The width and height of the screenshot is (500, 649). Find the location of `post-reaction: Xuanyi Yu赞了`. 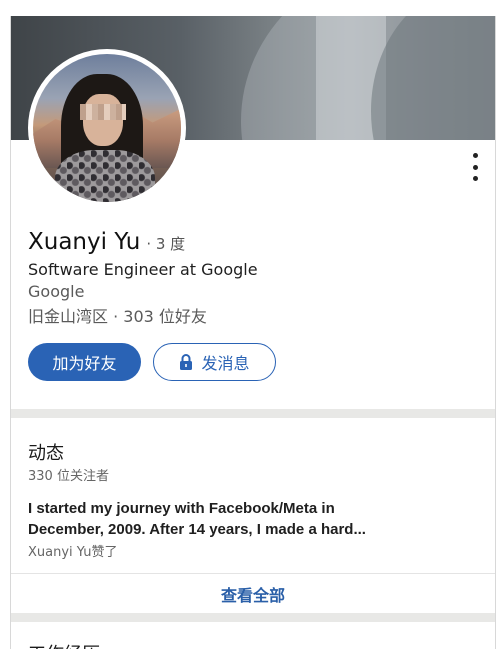

post-reaction: Xuanyi Yu赞了 is located at coordinates (73, 552).